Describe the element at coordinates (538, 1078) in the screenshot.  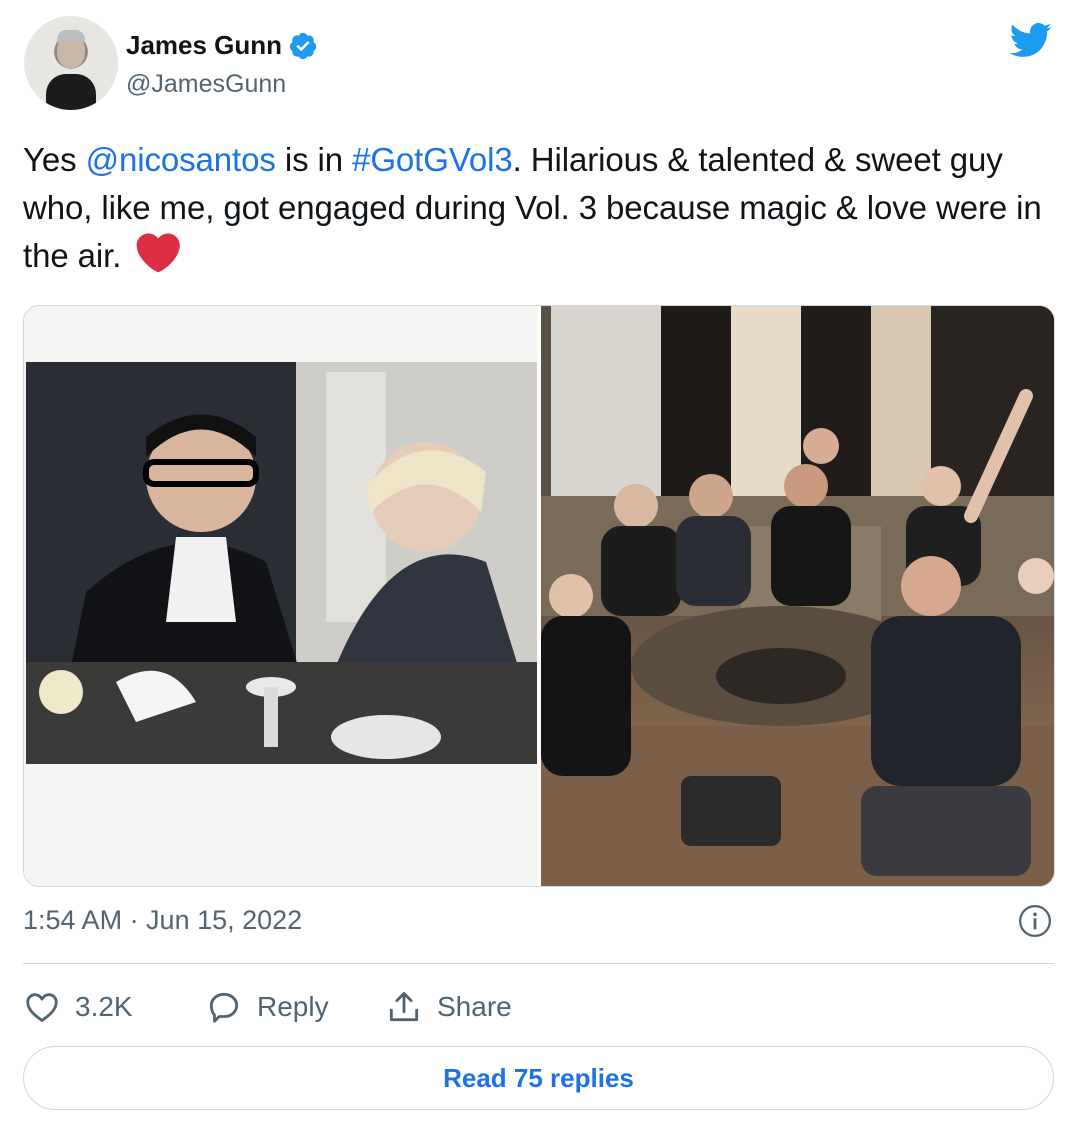
I see `read-replies-button: Read 75 replies` at that location.